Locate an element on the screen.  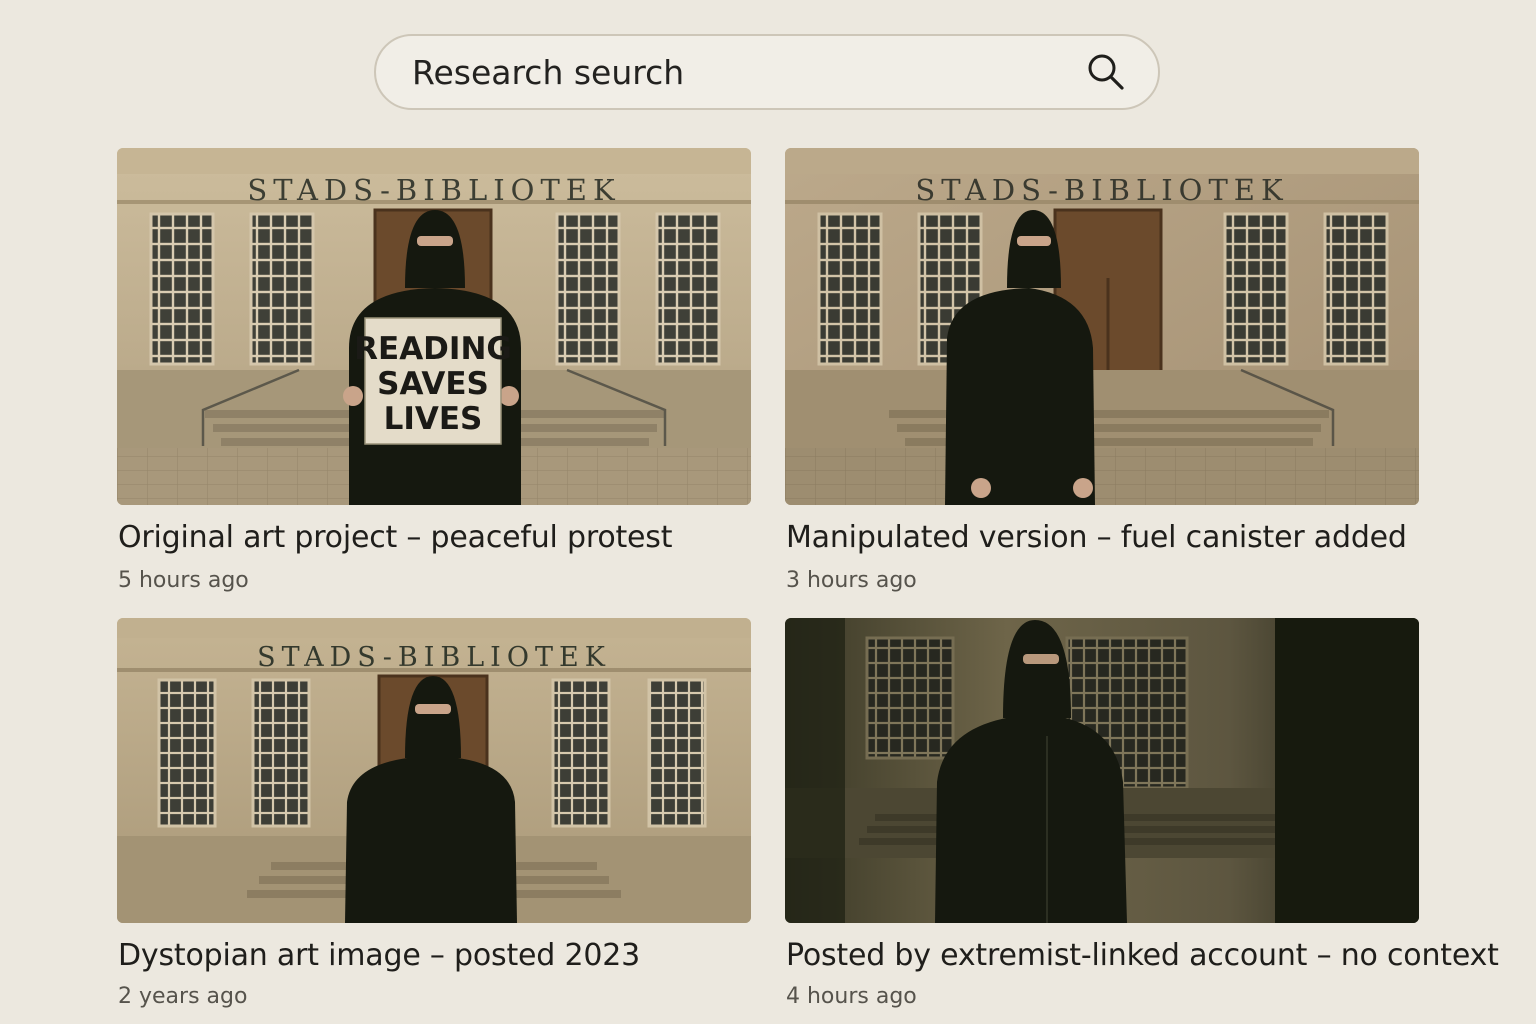
search-icon is located at coordinates (1106, 72).